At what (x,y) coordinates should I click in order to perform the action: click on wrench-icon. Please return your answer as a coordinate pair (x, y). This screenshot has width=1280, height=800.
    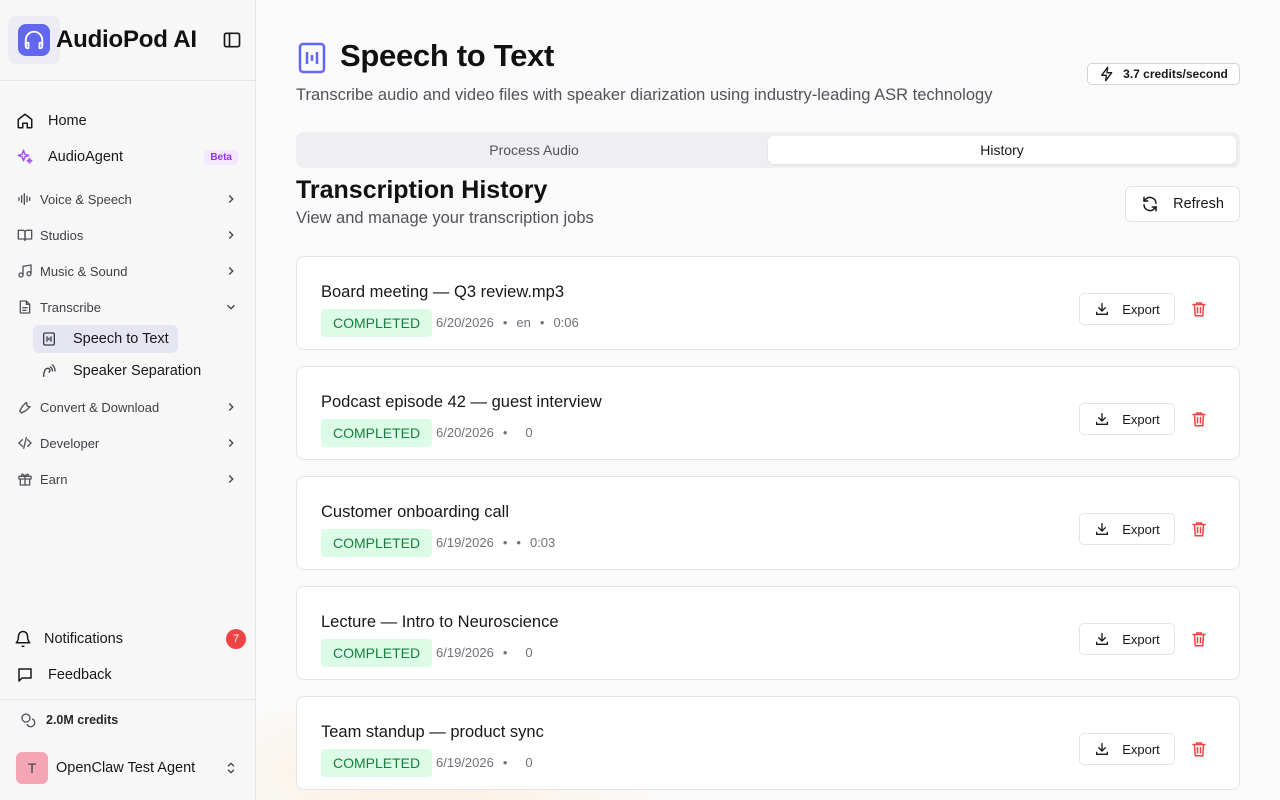
    Looking at the image, I should click on (25, 407).